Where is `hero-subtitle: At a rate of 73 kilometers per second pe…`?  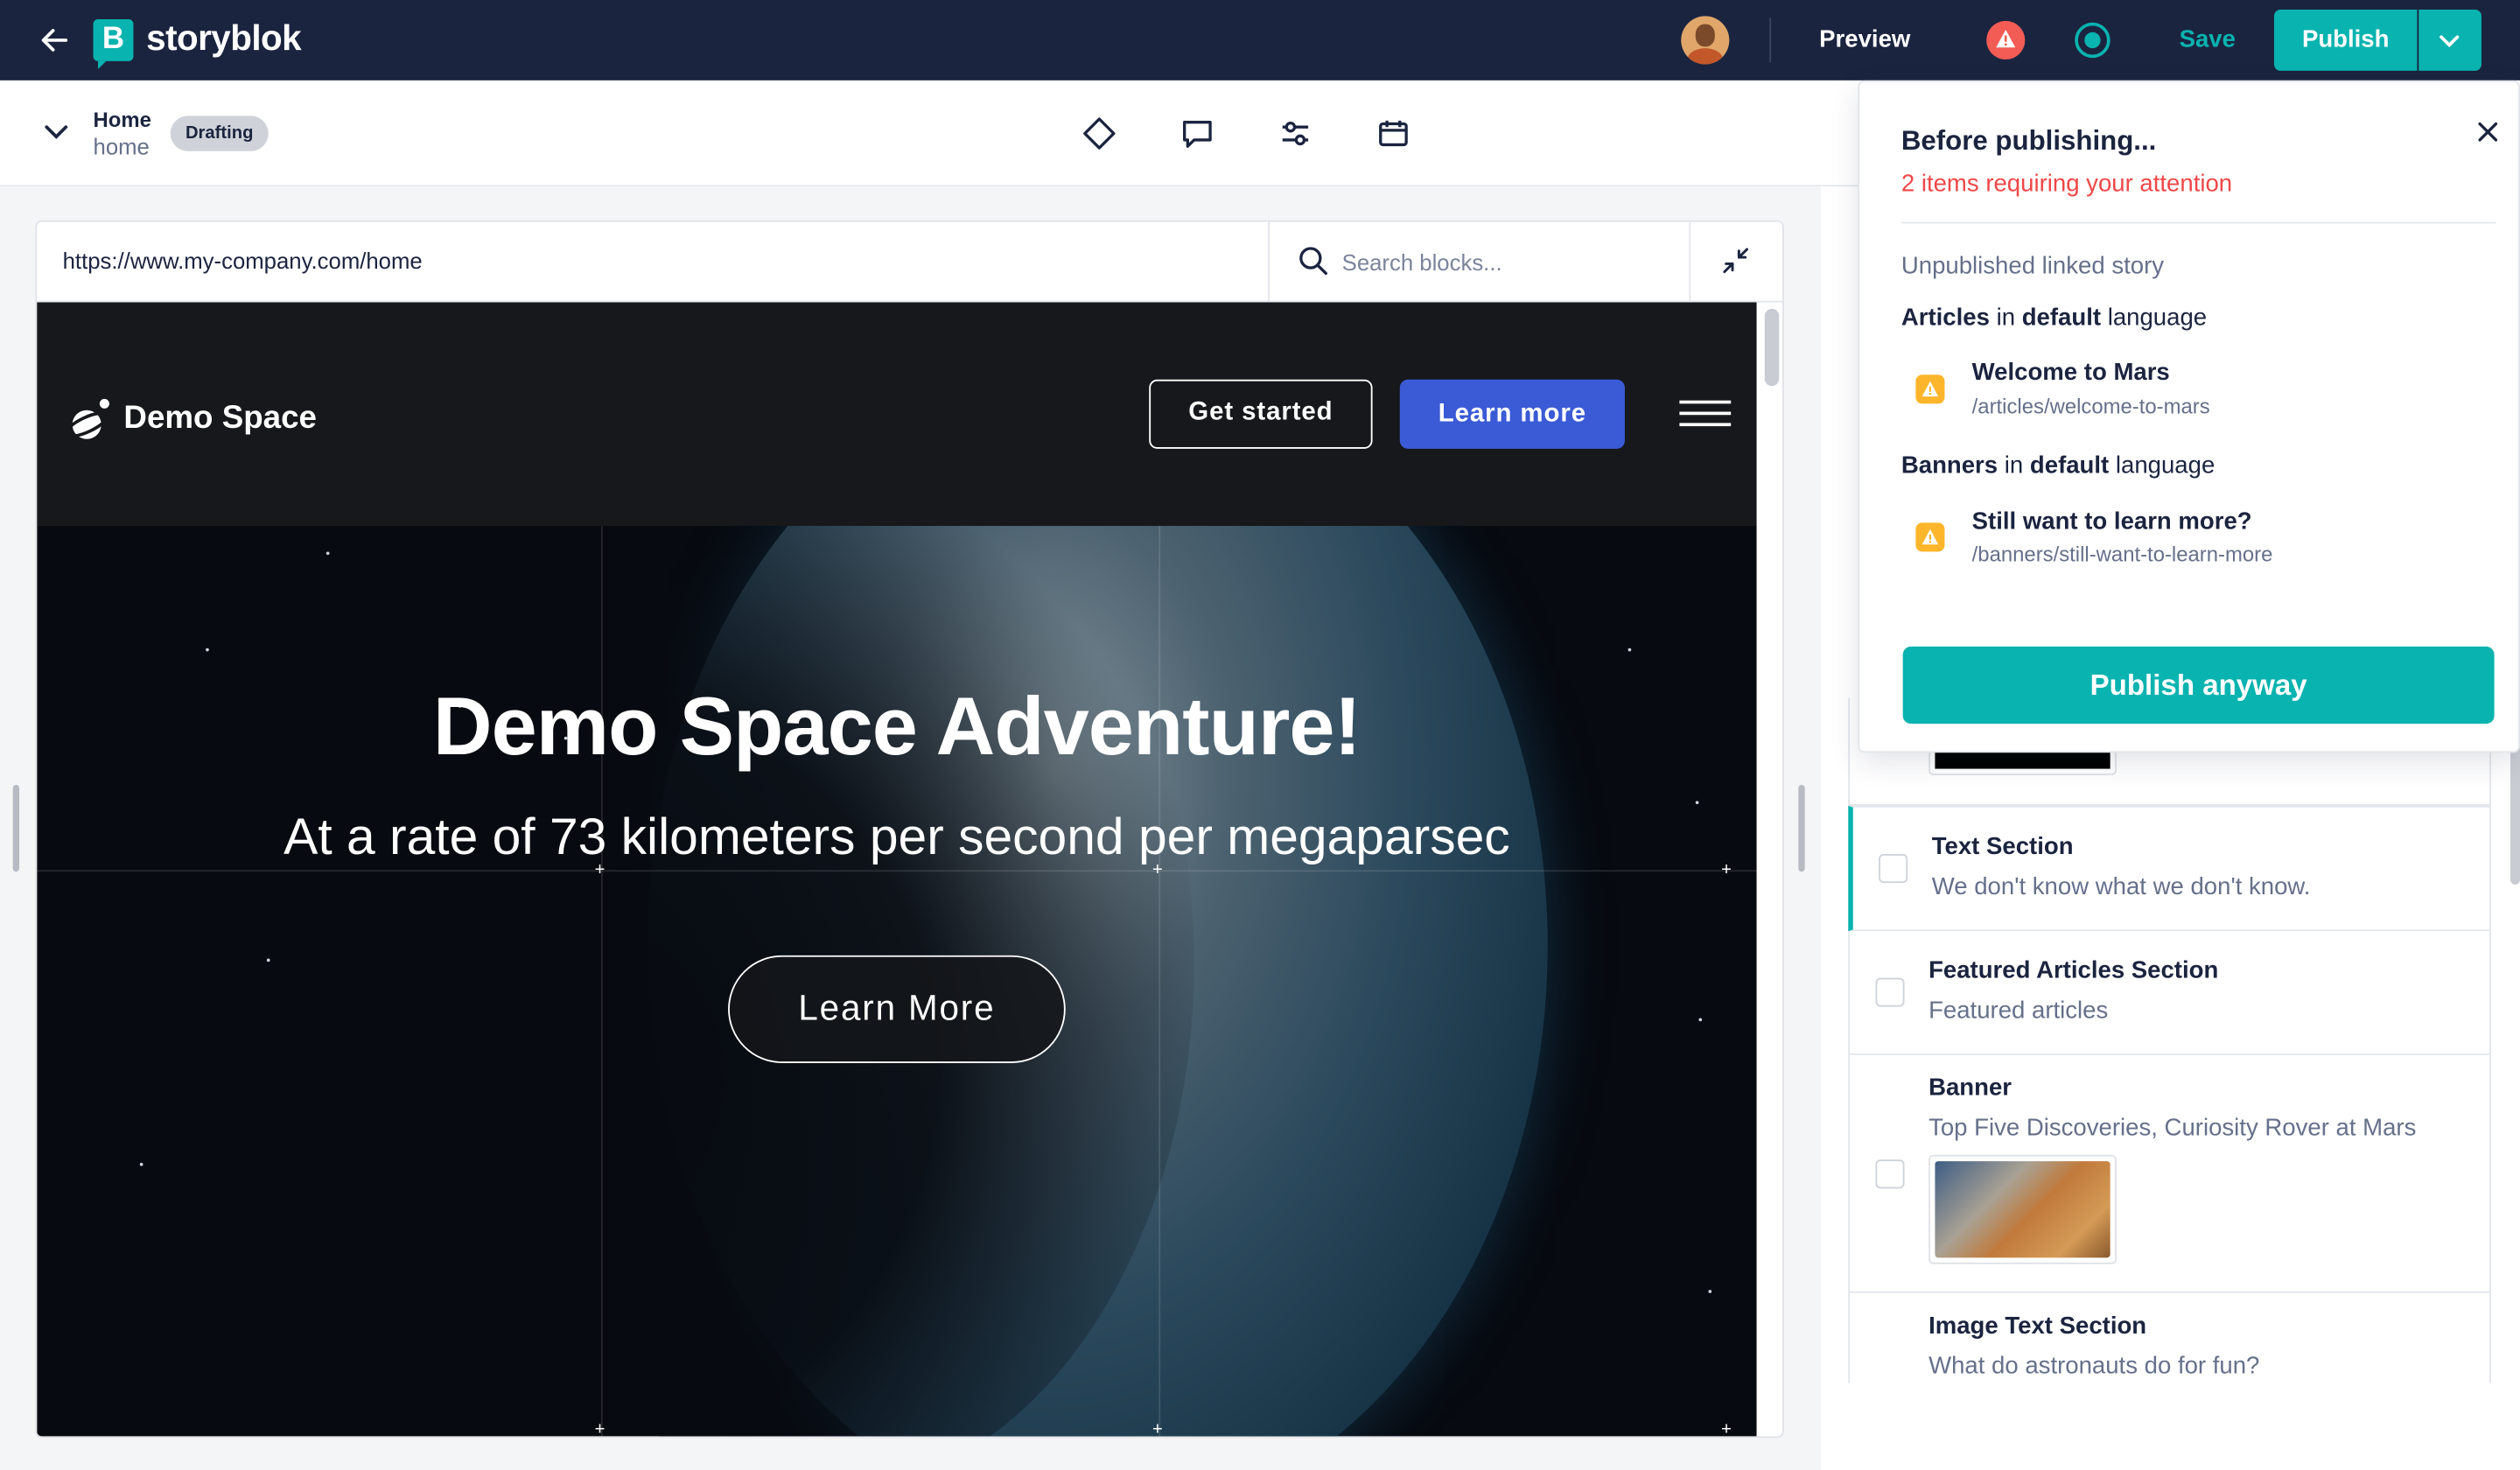
hero-subtitle: At a rate of 73 kilometers per second pe… is located at coordinates (896, 837).